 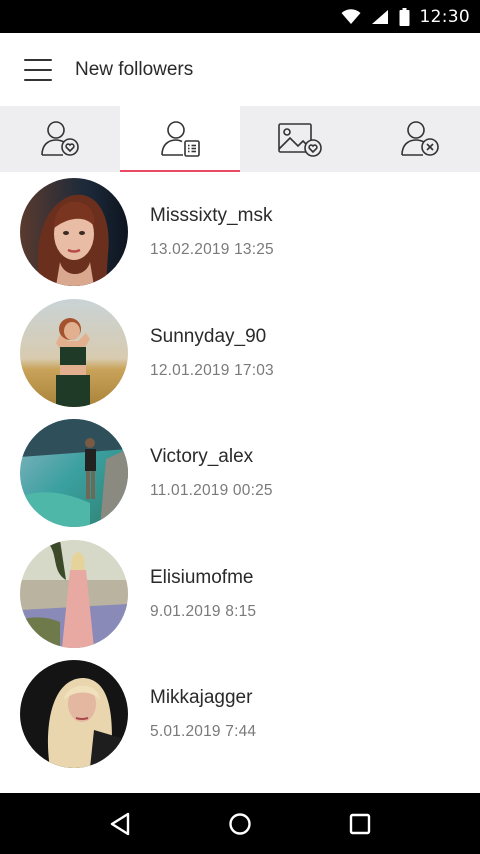 I want to click on tab-unfollowers, so click(x=420, y=139).